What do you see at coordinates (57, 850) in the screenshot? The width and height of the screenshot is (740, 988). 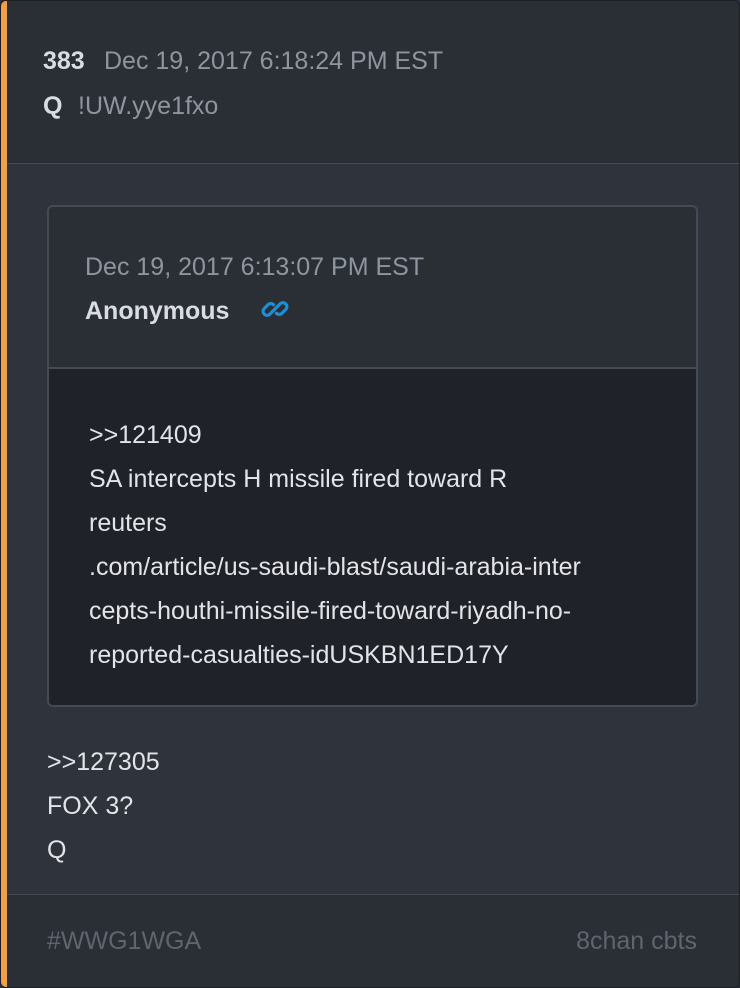 I see `reply-signature: Q` at bounding box center [57, 850].